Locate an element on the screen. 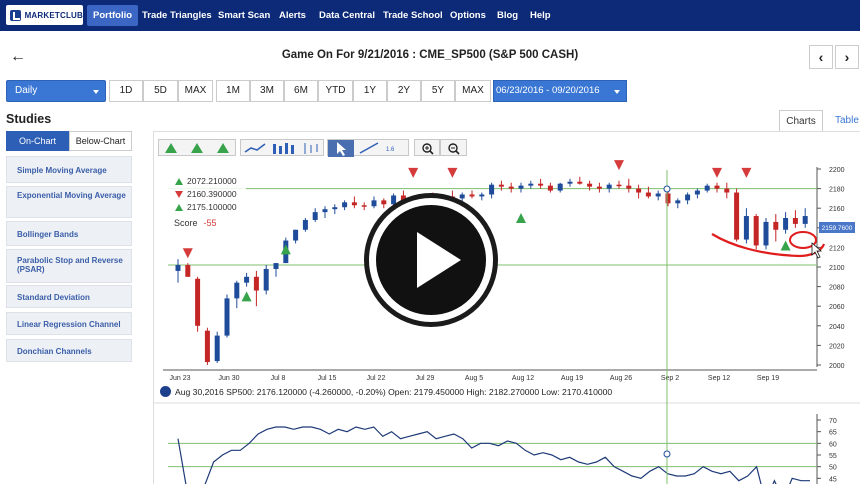 The image size is (860, 484). nav-smart-scan: Smart Scan is located at coordinates (244, 15).